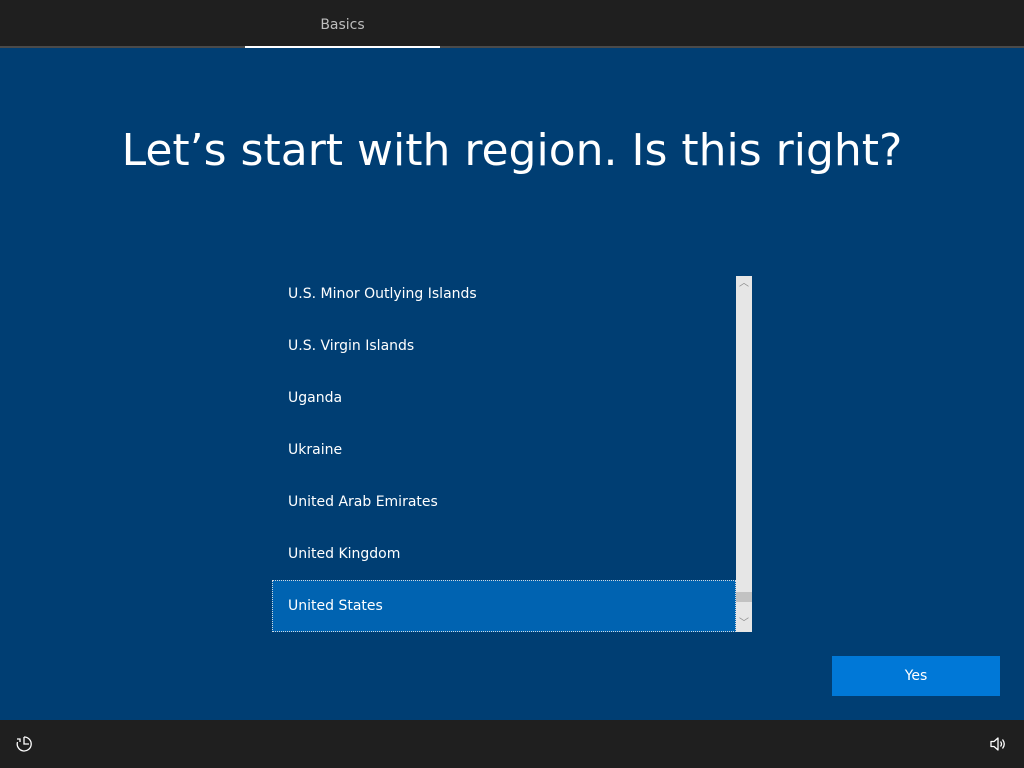 This screenshot has width=1024, height=768. What do you see at coordinates (504, 406) in the screenshot?
I see `list-item-uganda: Uganda` at bounding box center [504, 406].